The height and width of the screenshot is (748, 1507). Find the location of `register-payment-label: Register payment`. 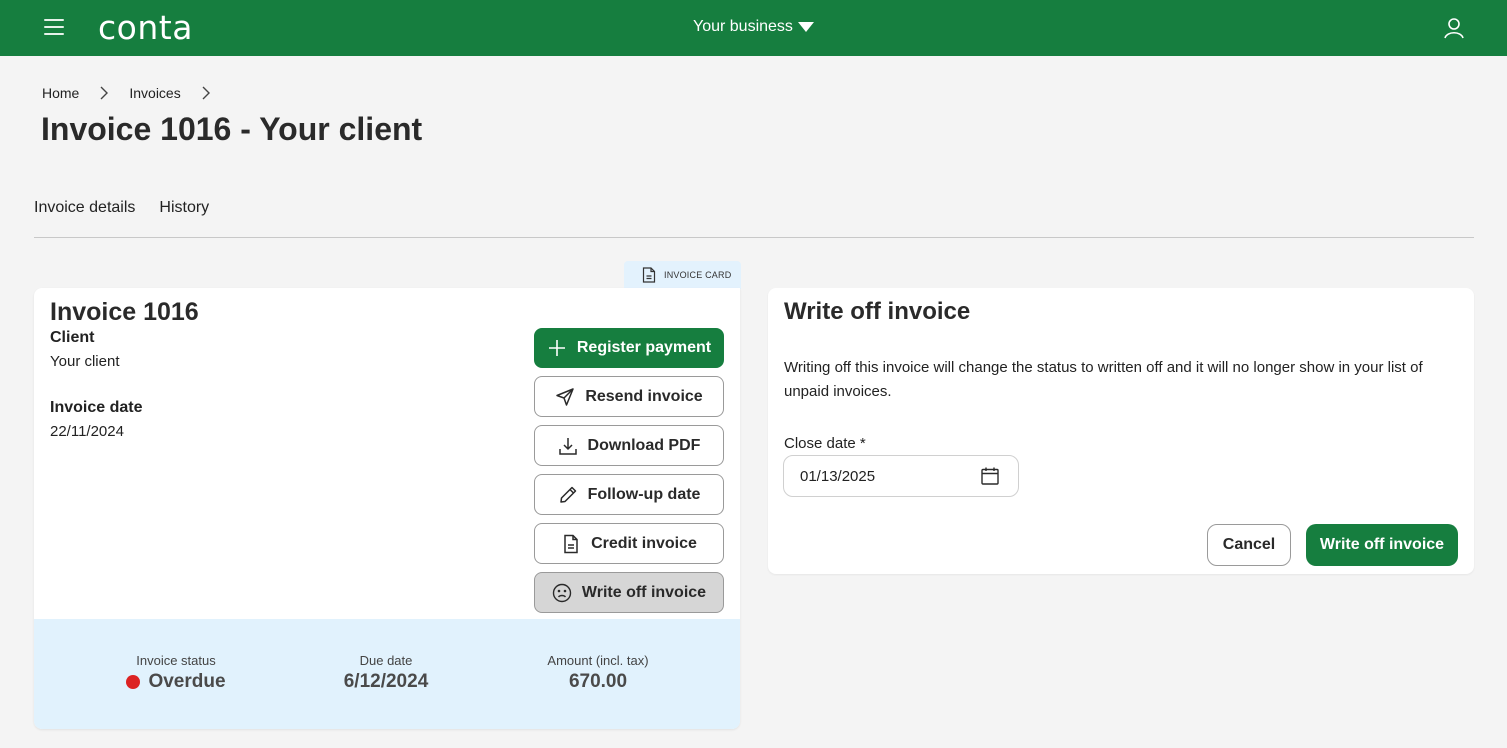

register-payment-label: Register payment is located at coordinates (644, 347).